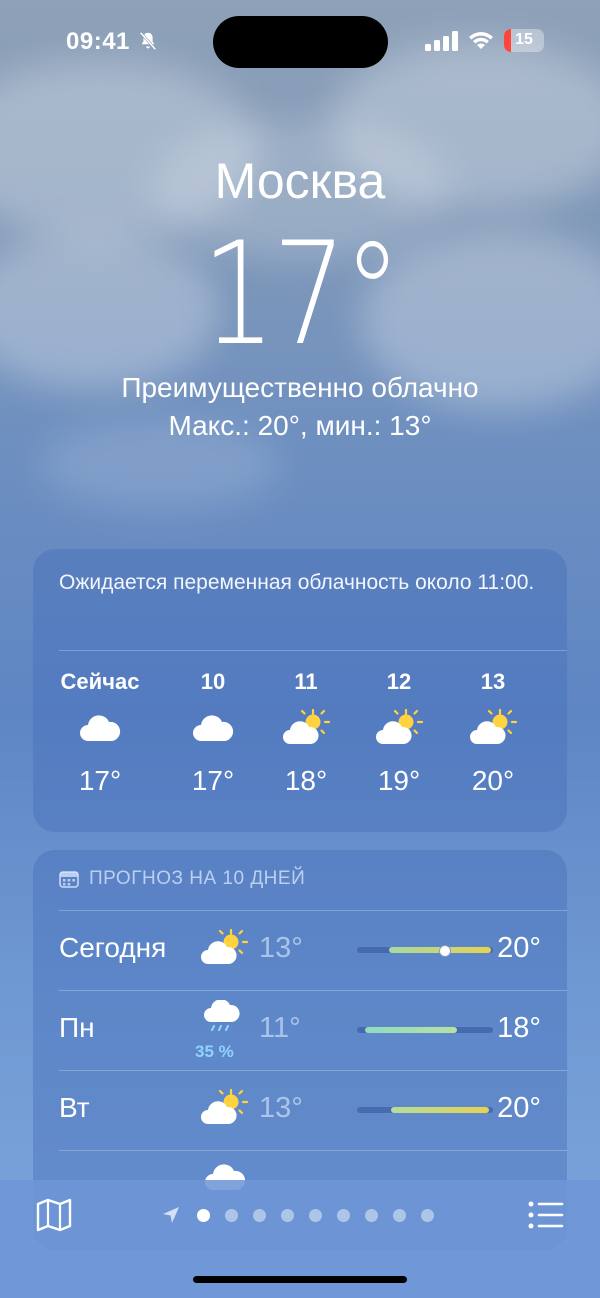 This screenshot has height=1298, width=600. What do you see at coordinates (493, 780) in the screenshot?
I see `hour-temp: 20°` at bounding box center [493, 780].